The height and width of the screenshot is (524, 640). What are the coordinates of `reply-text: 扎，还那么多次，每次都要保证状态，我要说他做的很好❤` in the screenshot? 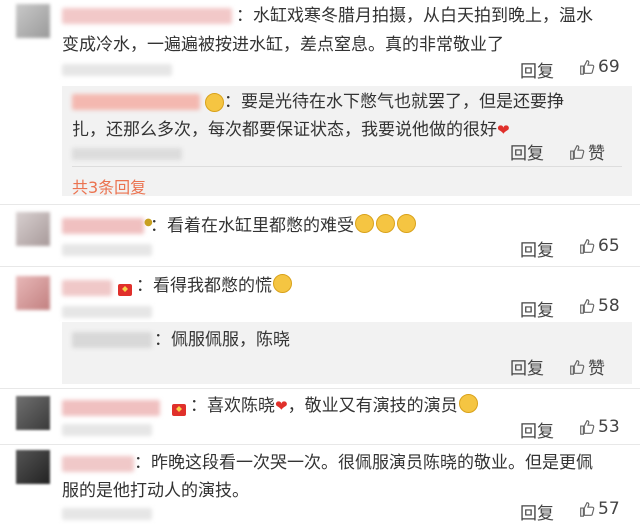 It's located at (291, 130).